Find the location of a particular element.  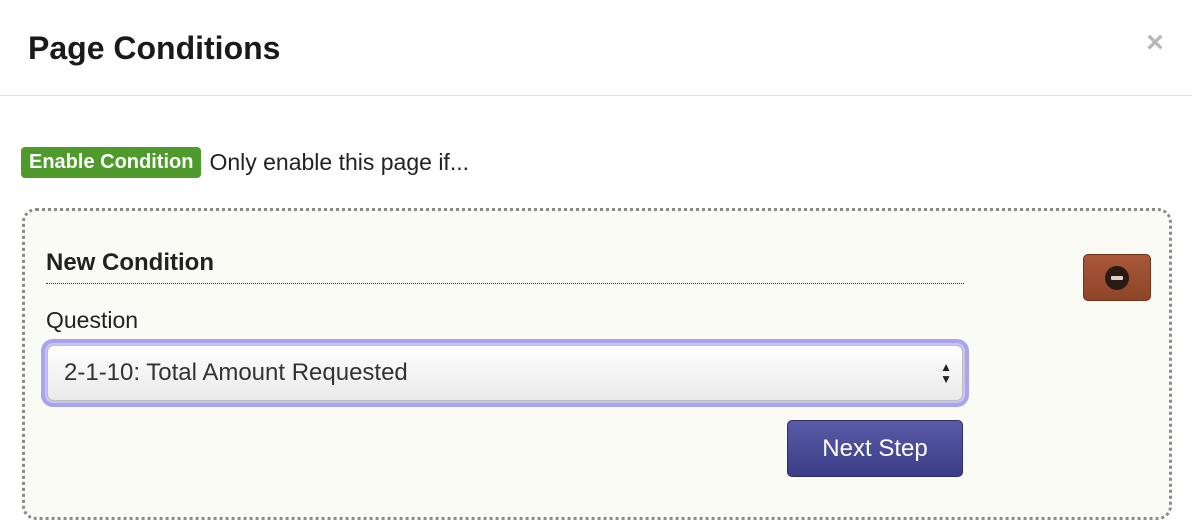

enable-condition-badge: Enable Condition is located at coordinates (111, 162).